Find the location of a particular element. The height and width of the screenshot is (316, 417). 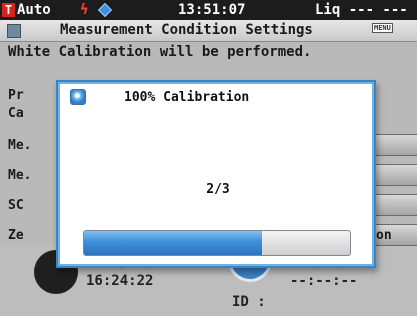

connection-icon is located at coordinates (105, 10).